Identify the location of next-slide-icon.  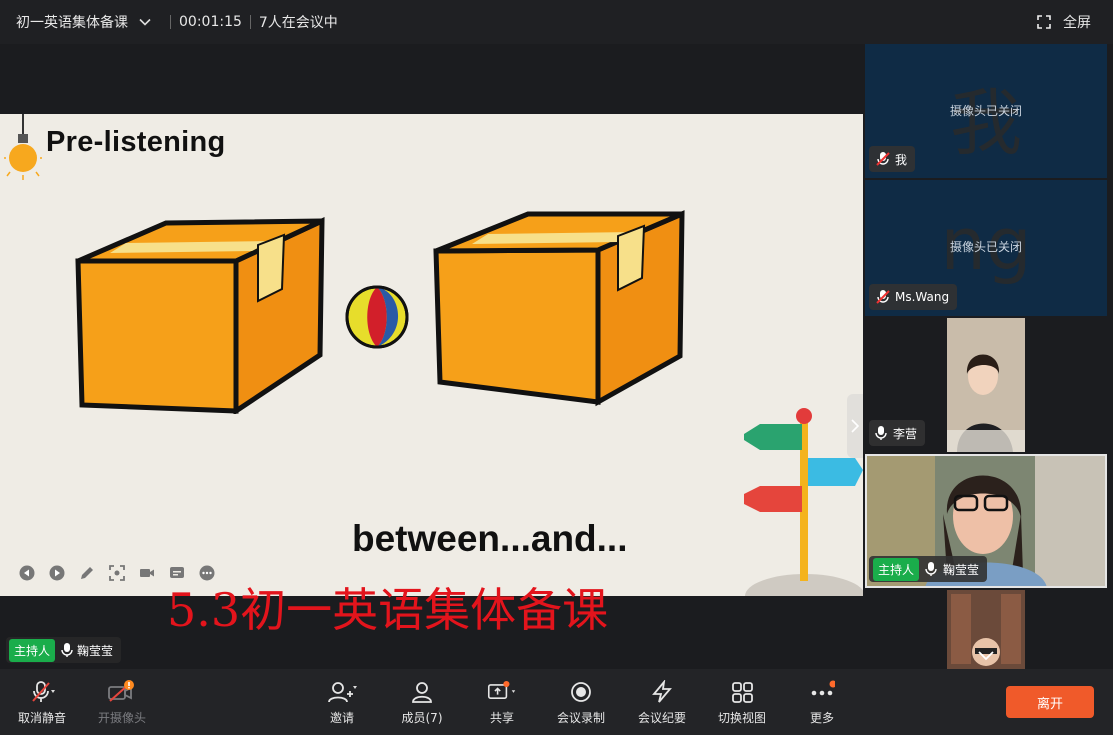
(56, 572).